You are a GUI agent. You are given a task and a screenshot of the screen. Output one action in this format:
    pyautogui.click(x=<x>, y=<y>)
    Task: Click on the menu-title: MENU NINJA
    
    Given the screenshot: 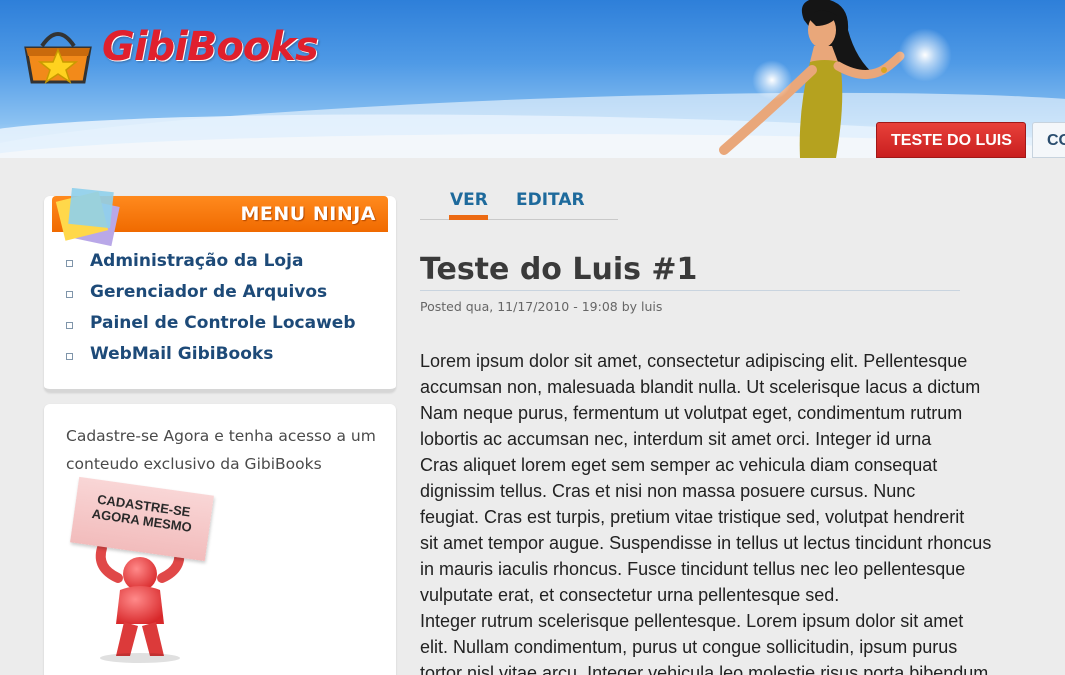 What is the action you would take?
    pyautogui.click(x=308, y=214)
    